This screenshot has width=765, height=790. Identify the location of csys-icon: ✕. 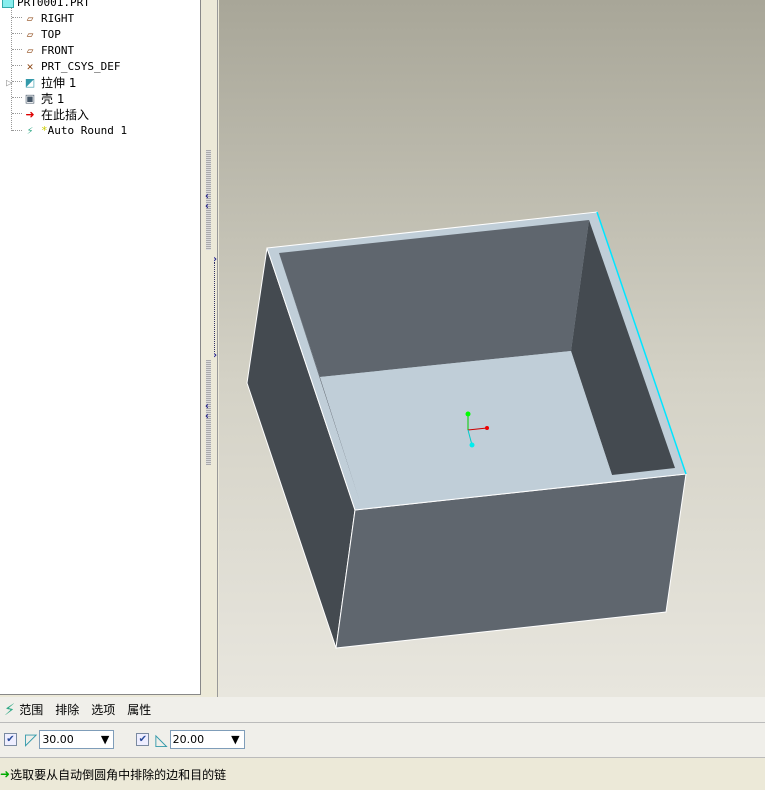
(30, 66).